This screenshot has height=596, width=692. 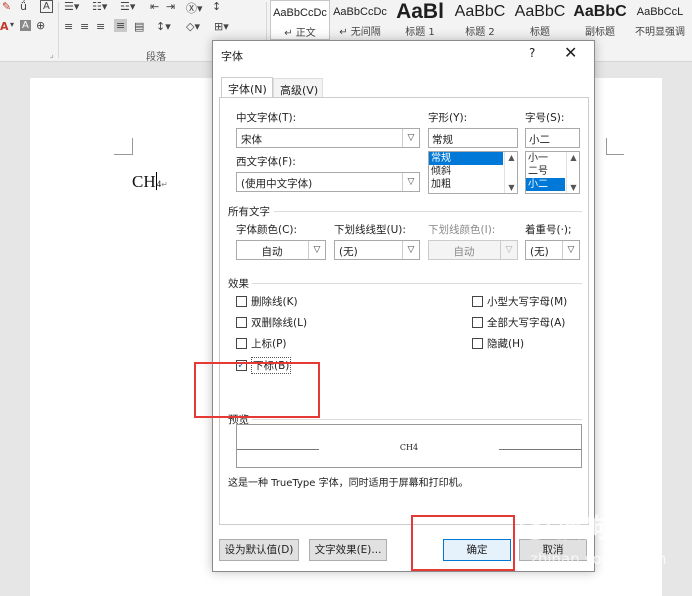 I want to click on effect-checkbox-row: 上标(P), so click(x=261, y=343).